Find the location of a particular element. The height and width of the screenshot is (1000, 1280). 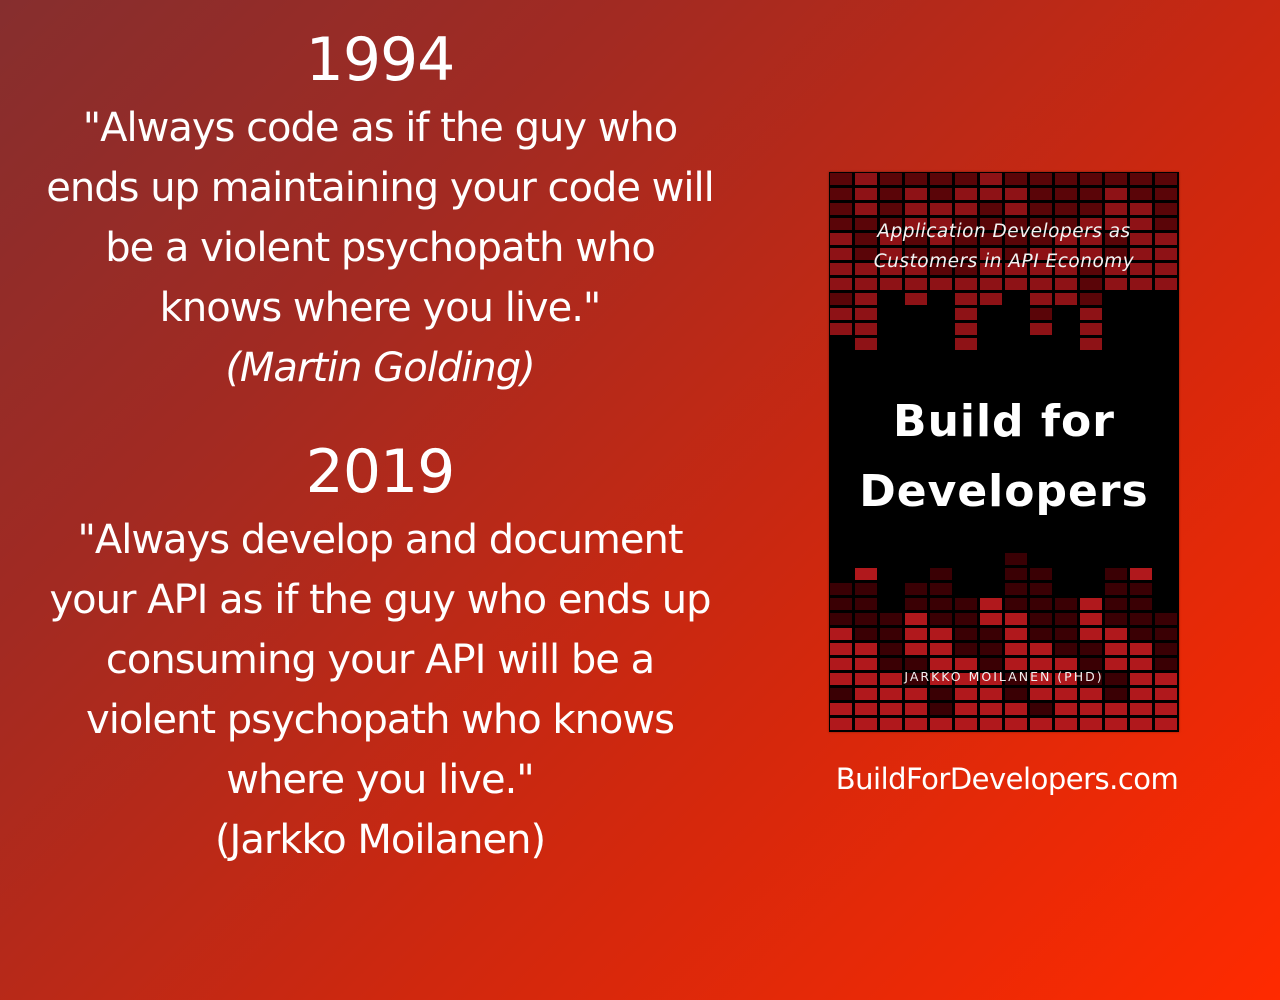

quote-2019-line-4: violent psychopath who knows is located at coordinates (380, 720).